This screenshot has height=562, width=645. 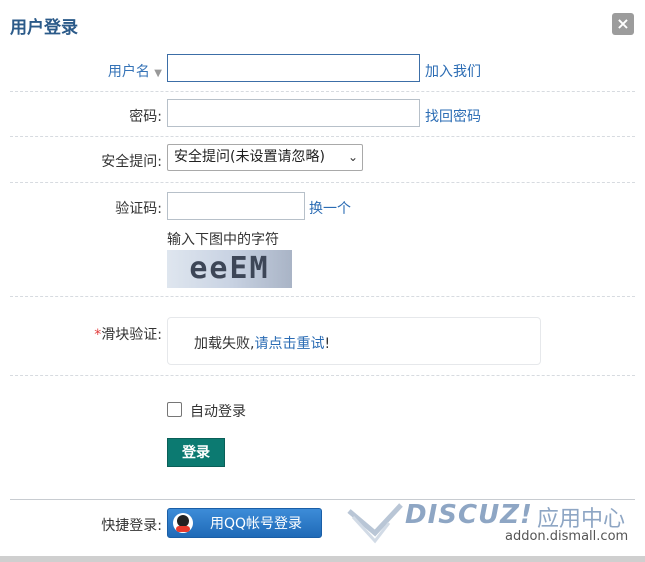 I want to click on captcha-label: 验证码:, so click(x=138, y=209).